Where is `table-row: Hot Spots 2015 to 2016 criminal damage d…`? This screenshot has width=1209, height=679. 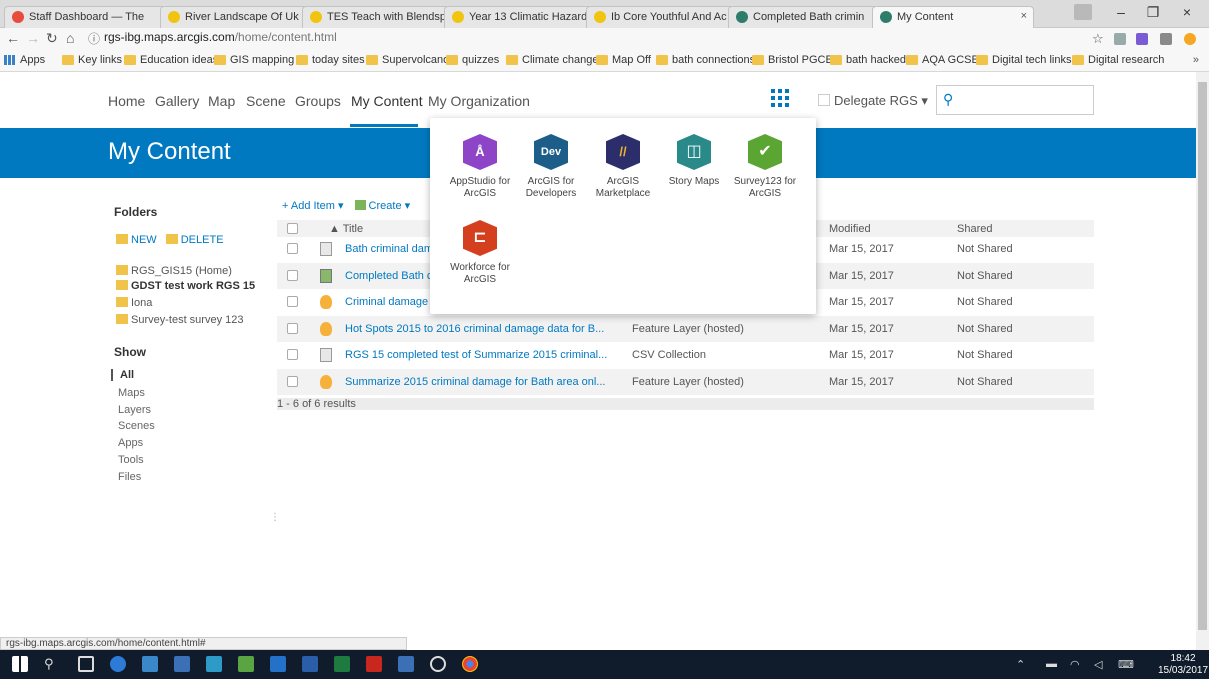
table-row: Hot Spots 2015 to 2016 criminal damage d… is located at coordinates (685, 329).